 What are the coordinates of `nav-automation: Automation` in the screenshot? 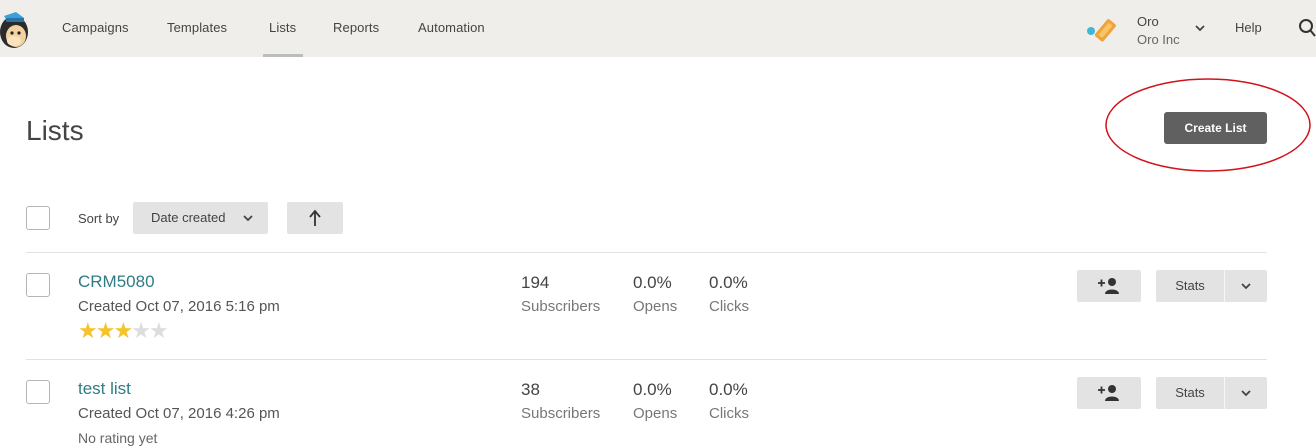 It's located at (451, 27).